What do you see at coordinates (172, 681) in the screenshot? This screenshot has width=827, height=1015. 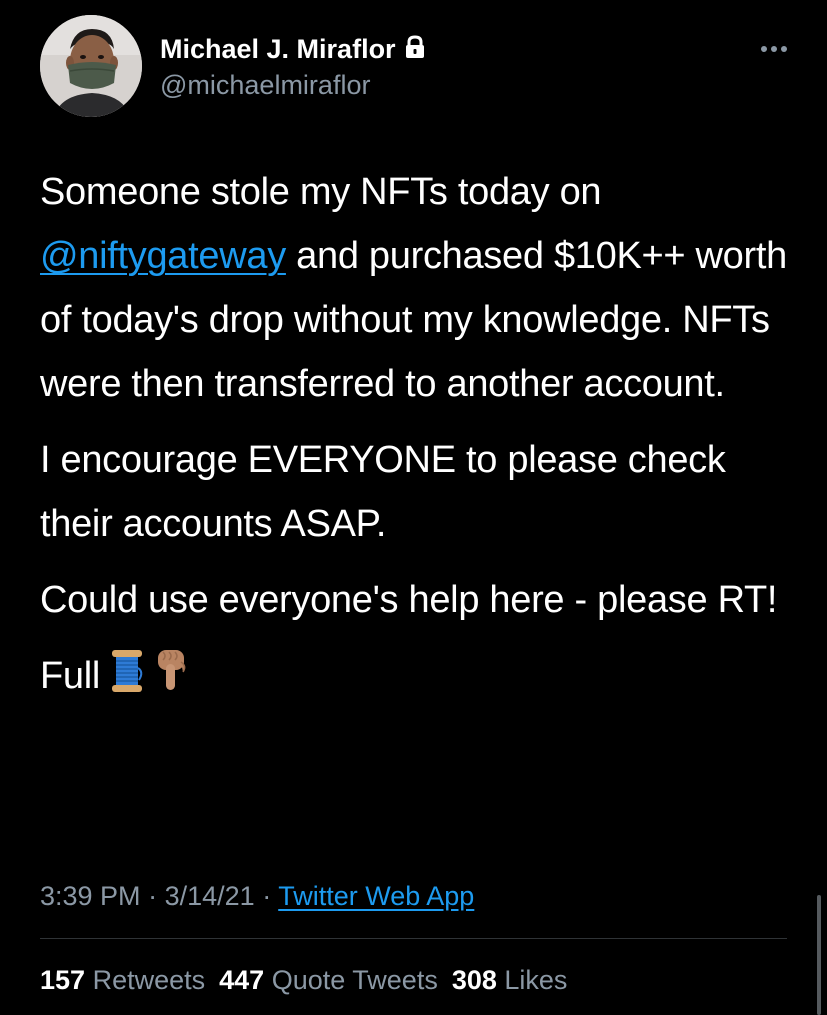 I see `pointing-down-hand-emoji` at bounding box center [172, 681].